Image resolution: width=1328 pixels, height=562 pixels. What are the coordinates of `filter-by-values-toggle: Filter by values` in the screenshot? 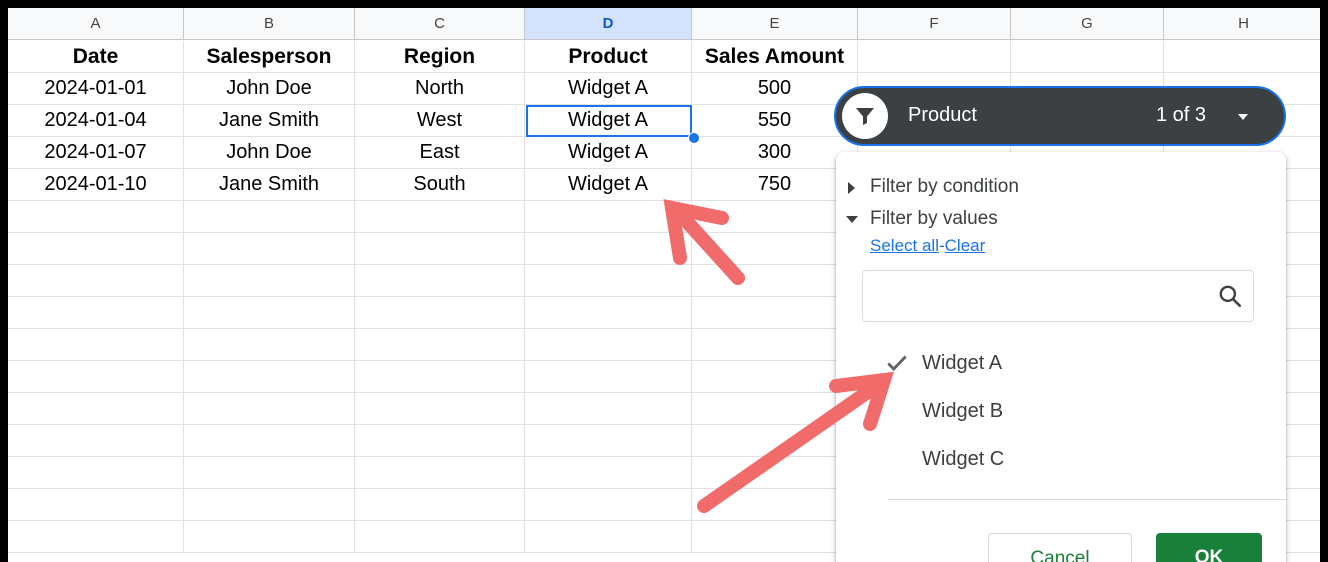 It's located at (922, 219).